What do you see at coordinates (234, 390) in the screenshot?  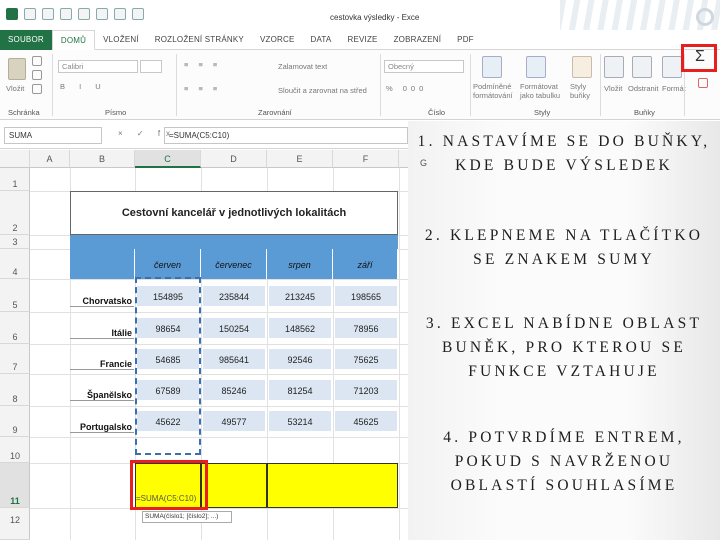 I see `value-cell: 85246` at bounding box center [234, 390].